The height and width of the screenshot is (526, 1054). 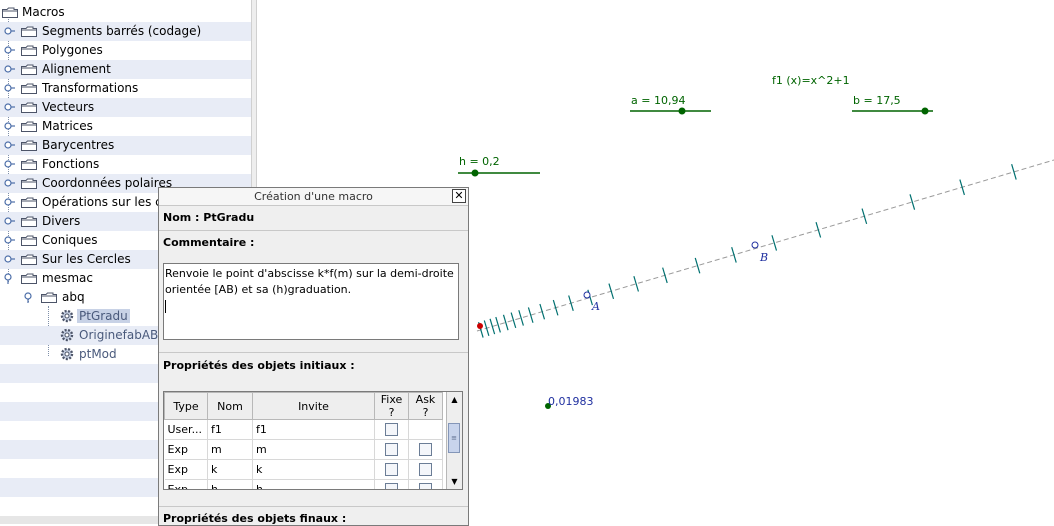 What do you see at coordinates (313, 469) in the screenshot?
I see `cell-invite: k` at bounding box center [313, 469].